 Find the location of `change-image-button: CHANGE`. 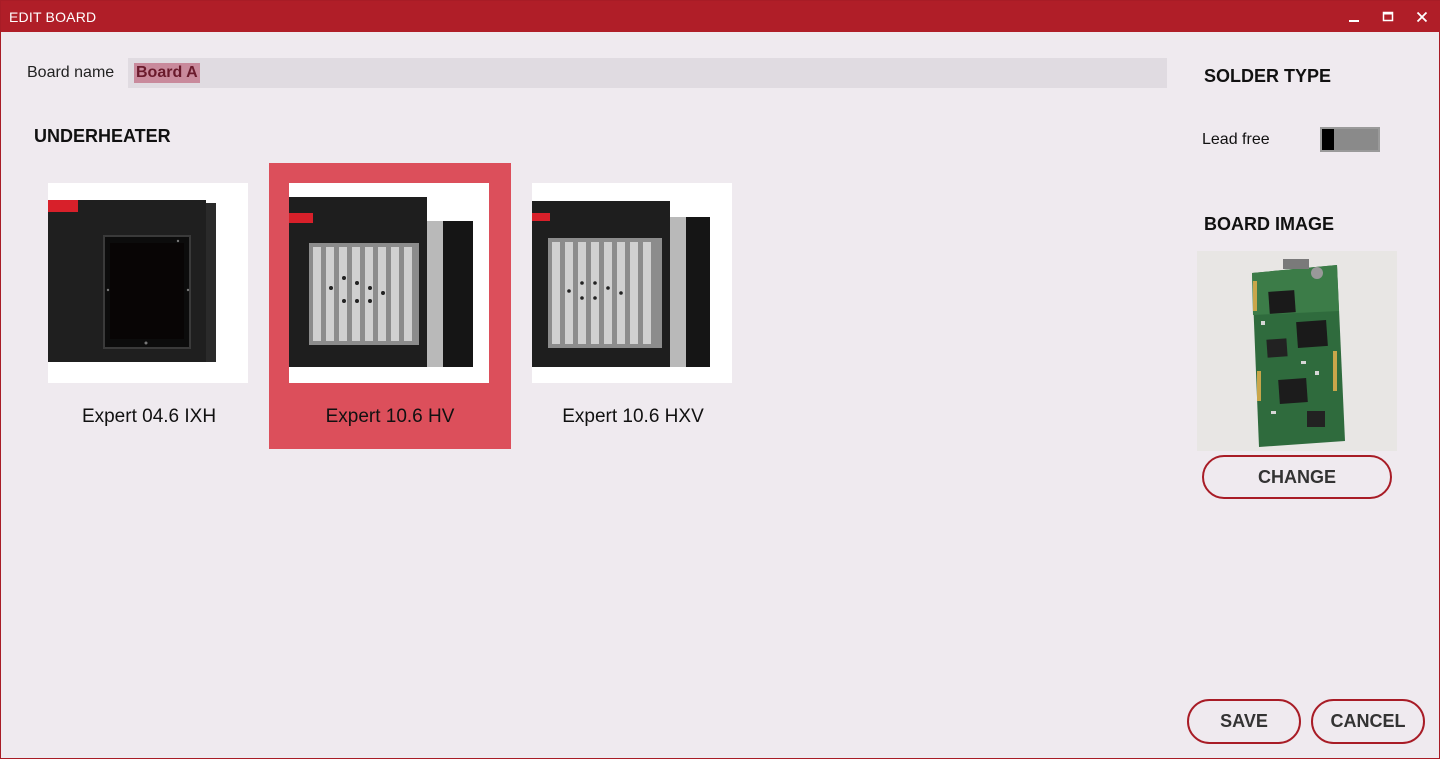

change-image-button: CHANGE is located at coordinates (1297, 477).